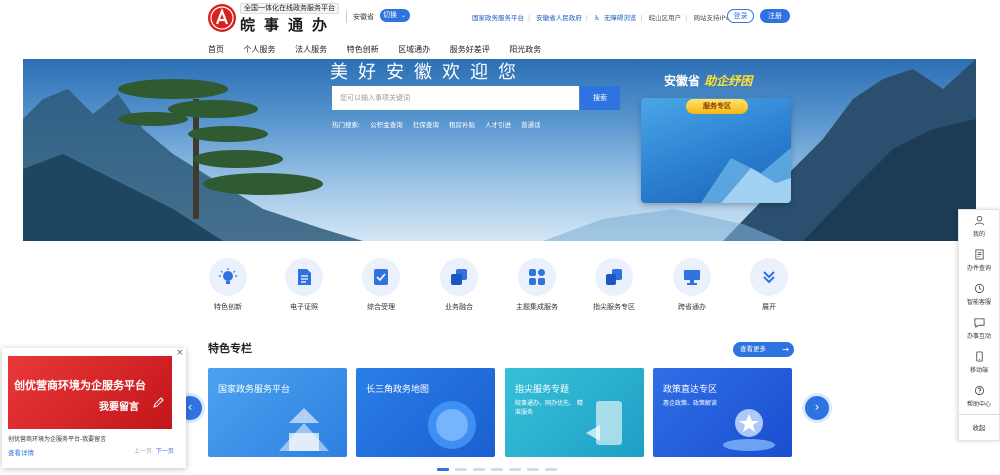 The height and width of the screenshot is (475, 1000). Describe the element at coordinates (525, 49) in the screenshot. I see `nav-sunshine-gov: 阳光政务` at that location.